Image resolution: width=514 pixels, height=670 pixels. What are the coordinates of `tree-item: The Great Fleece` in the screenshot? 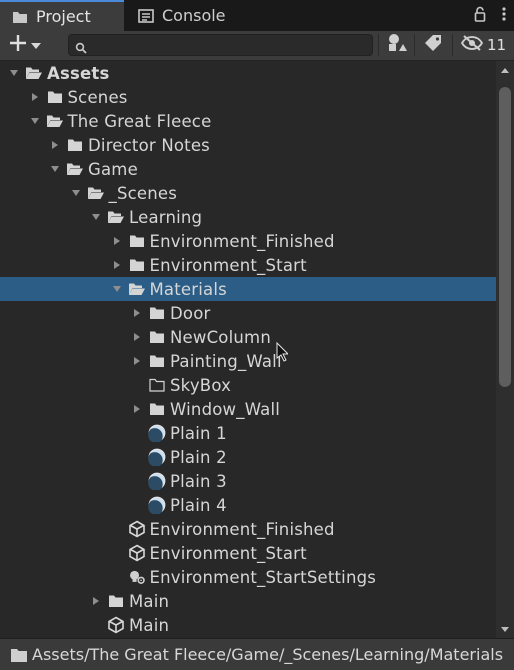 It's located at (248, 121).